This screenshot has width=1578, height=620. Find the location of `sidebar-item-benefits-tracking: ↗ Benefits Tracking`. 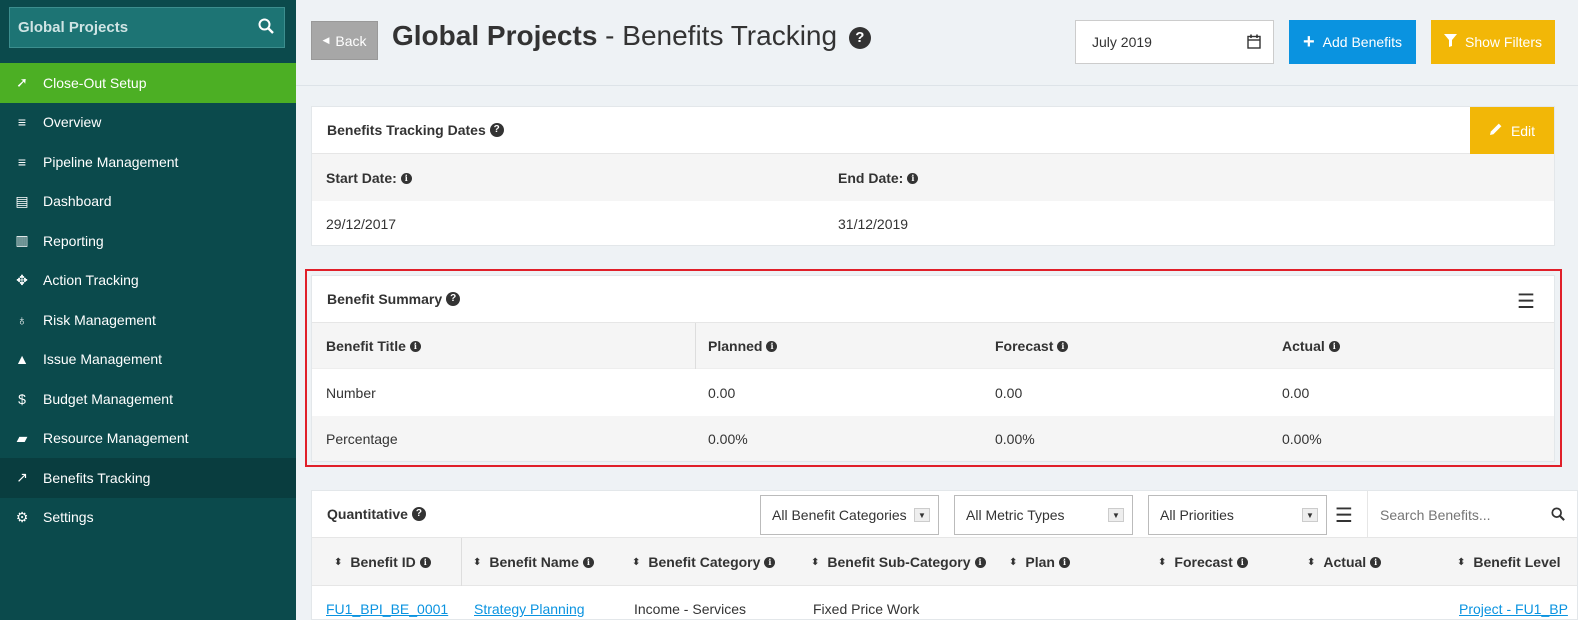

sidebar-item-benefits-tracking: ↗ Benefits Tracking is located at coordinates (148, 478).